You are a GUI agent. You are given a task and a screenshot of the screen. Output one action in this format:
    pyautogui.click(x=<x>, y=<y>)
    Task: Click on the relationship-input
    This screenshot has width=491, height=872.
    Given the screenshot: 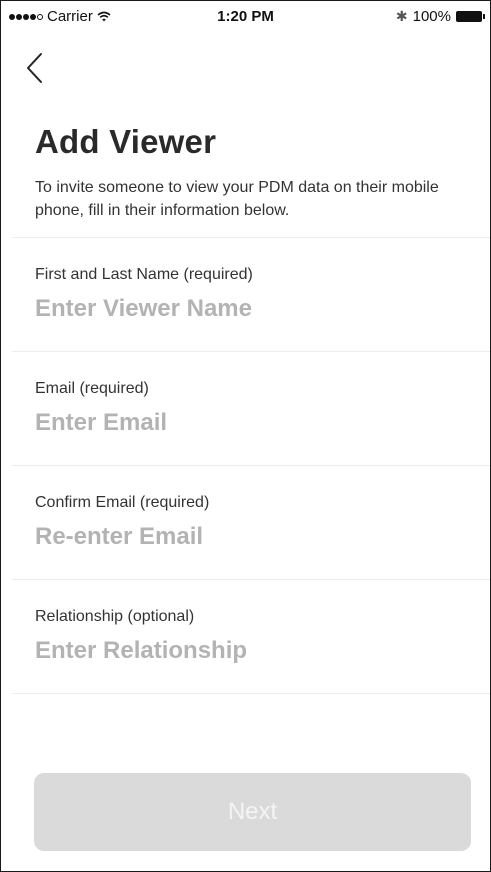 What is the action you would take?
    pyautogui.click(x=245, y=651)
    